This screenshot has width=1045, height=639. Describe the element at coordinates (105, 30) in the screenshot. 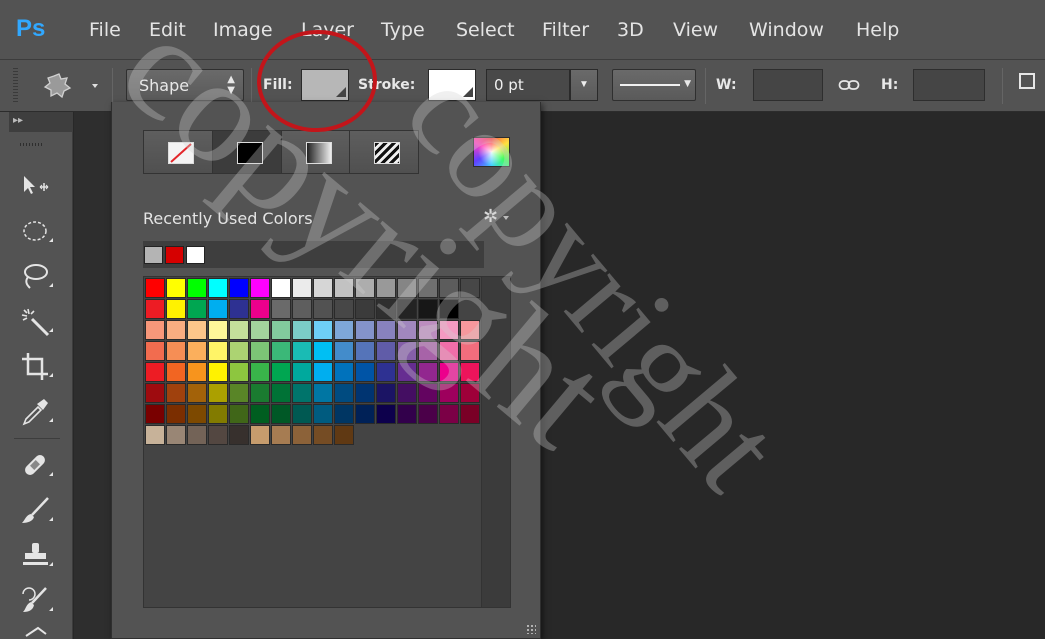

I see `menu-file: File` at that location.